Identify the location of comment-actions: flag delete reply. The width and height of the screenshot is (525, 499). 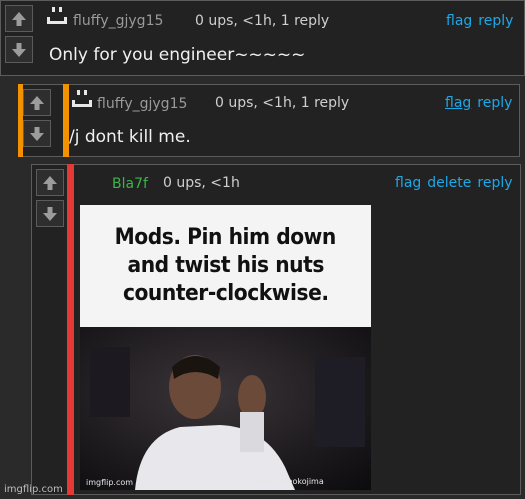
(454, 183).